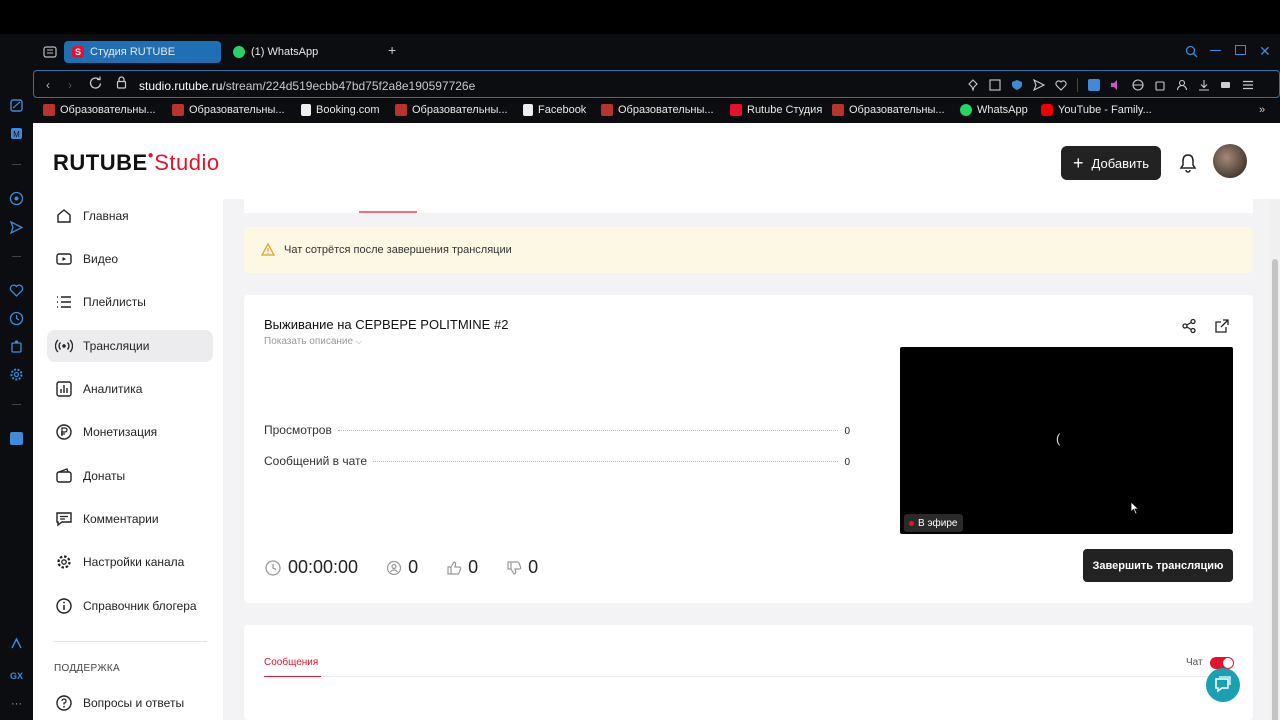 This screenshot has height=720, width=1280. What do you see at coordinates (16, 374) in the screenshot?
I see `settings-icon` at bounding box center [16, 374].